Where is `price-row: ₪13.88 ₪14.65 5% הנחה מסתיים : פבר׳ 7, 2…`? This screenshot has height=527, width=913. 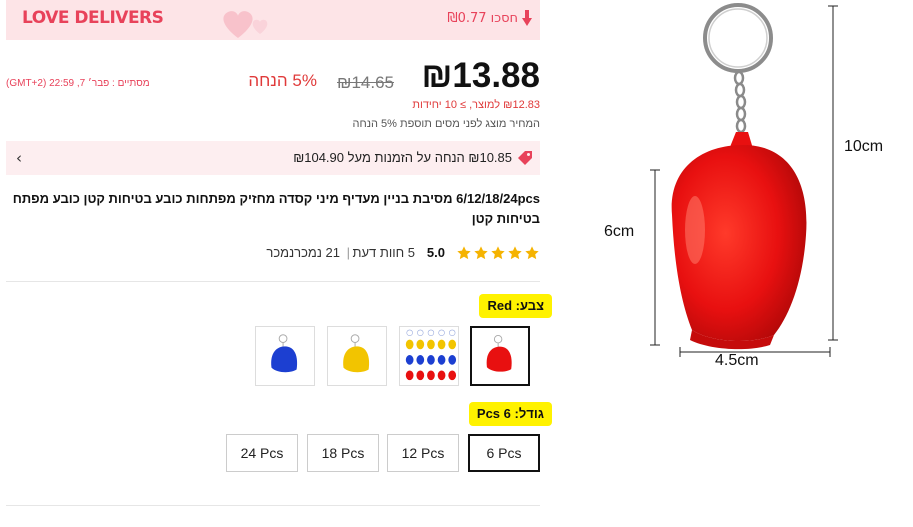 price-row: ₪13.88 ₪14.65 5% הנחה מסתיים : פבר׳ 7, 2… is located at coordinates (273, 76).